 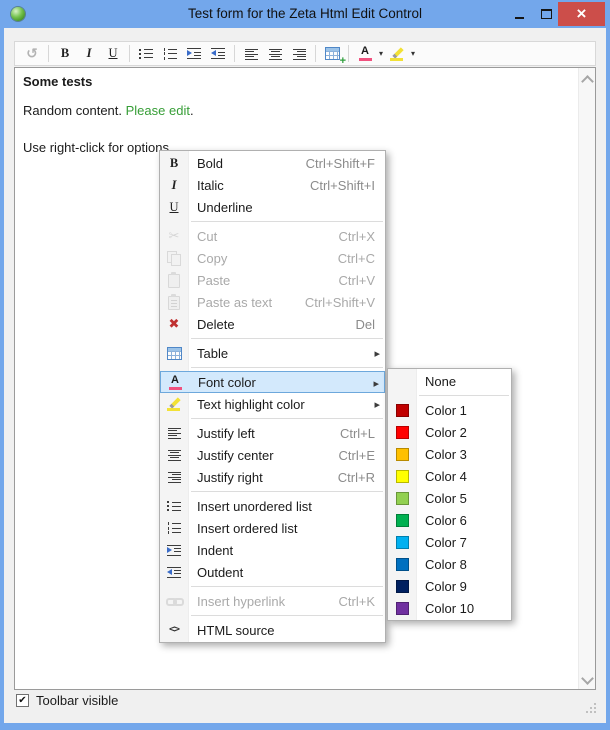 I want to click on unordered-list-button, so click(x=146, y=54).